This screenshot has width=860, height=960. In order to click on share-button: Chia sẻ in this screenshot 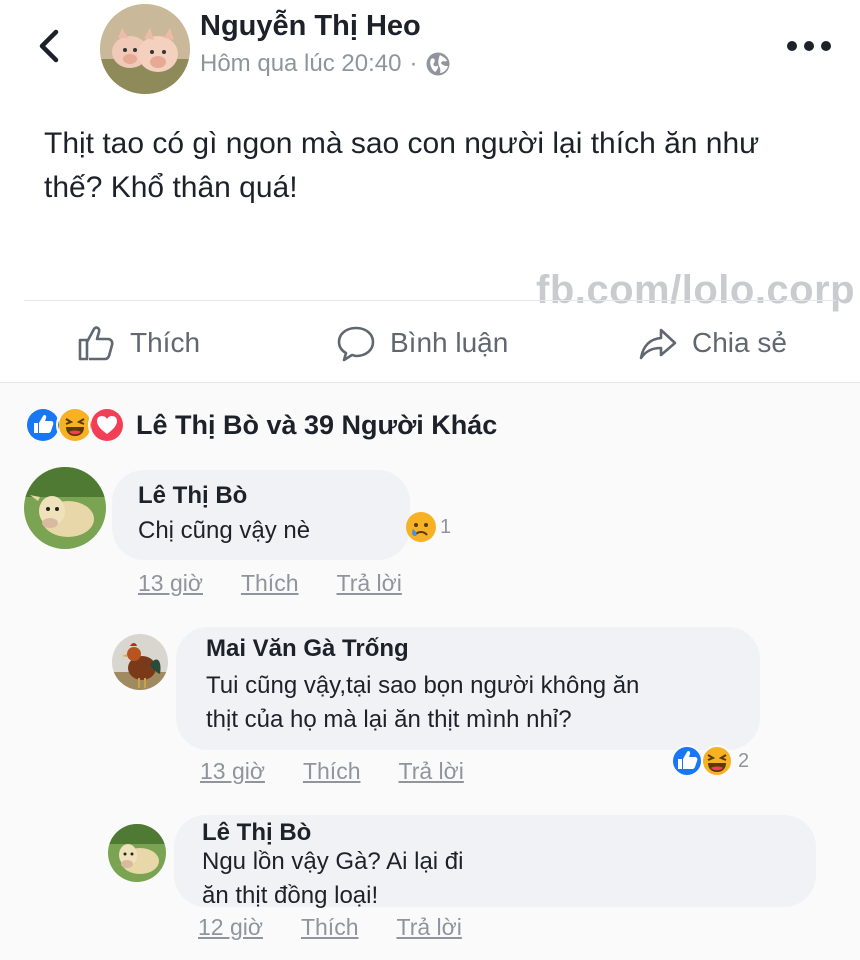, I will do `click(712, 343)`.